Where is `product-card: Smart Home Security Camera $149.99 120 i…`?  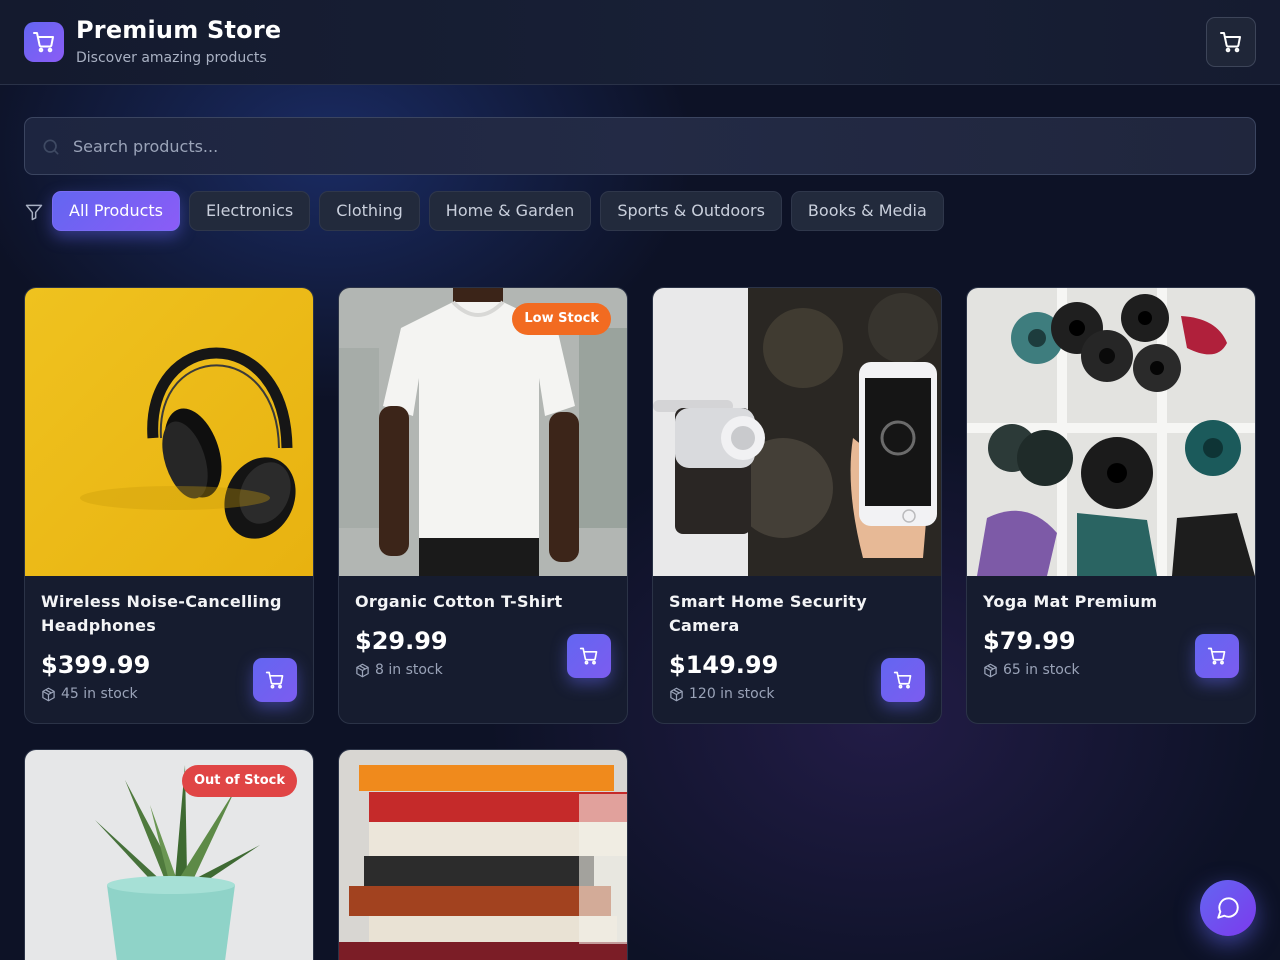
product-card: Smart Home Security Camera $149.99 120 i… is located at coordinates (797, 505).